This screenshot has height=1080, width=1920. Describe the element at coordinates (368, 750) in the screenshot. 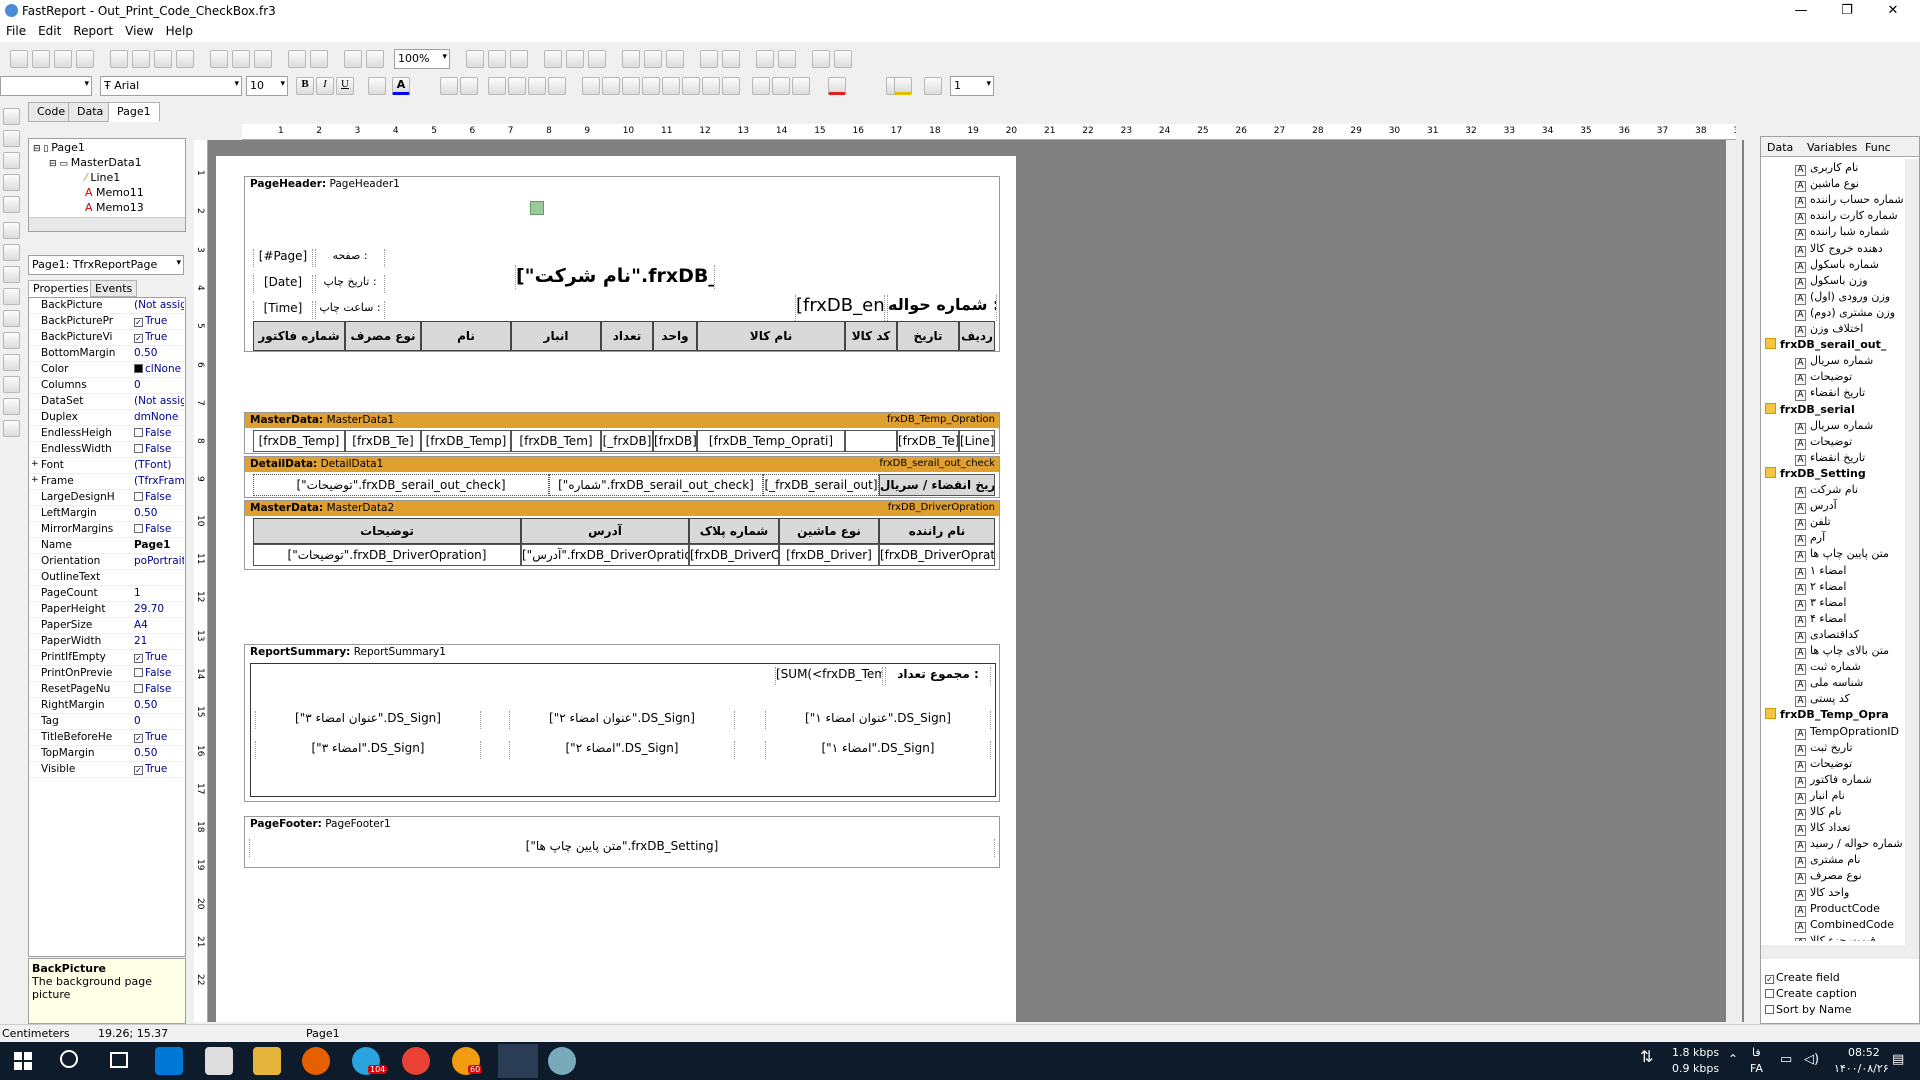

I see `sign-3: ["امضاء ۳".DS_Sign]` at that location.